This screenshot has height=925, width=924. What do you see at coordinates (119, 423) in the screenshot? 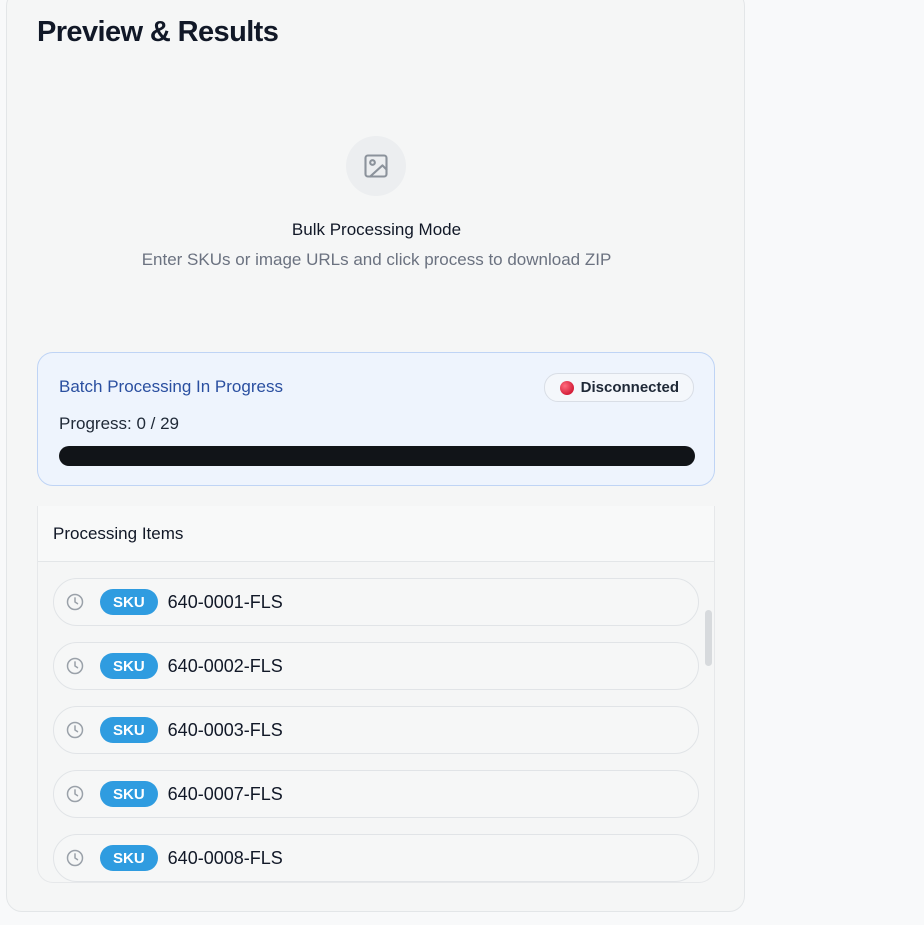
I see `progress-text: Progress: 0 / 29` at bounding box center [119, 423].